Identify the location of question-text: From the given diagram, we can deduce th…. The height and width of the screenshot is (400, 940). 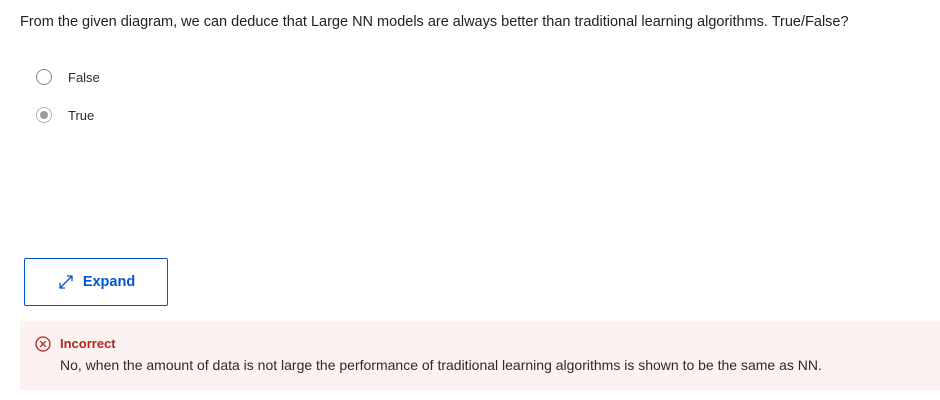
(434, 22).